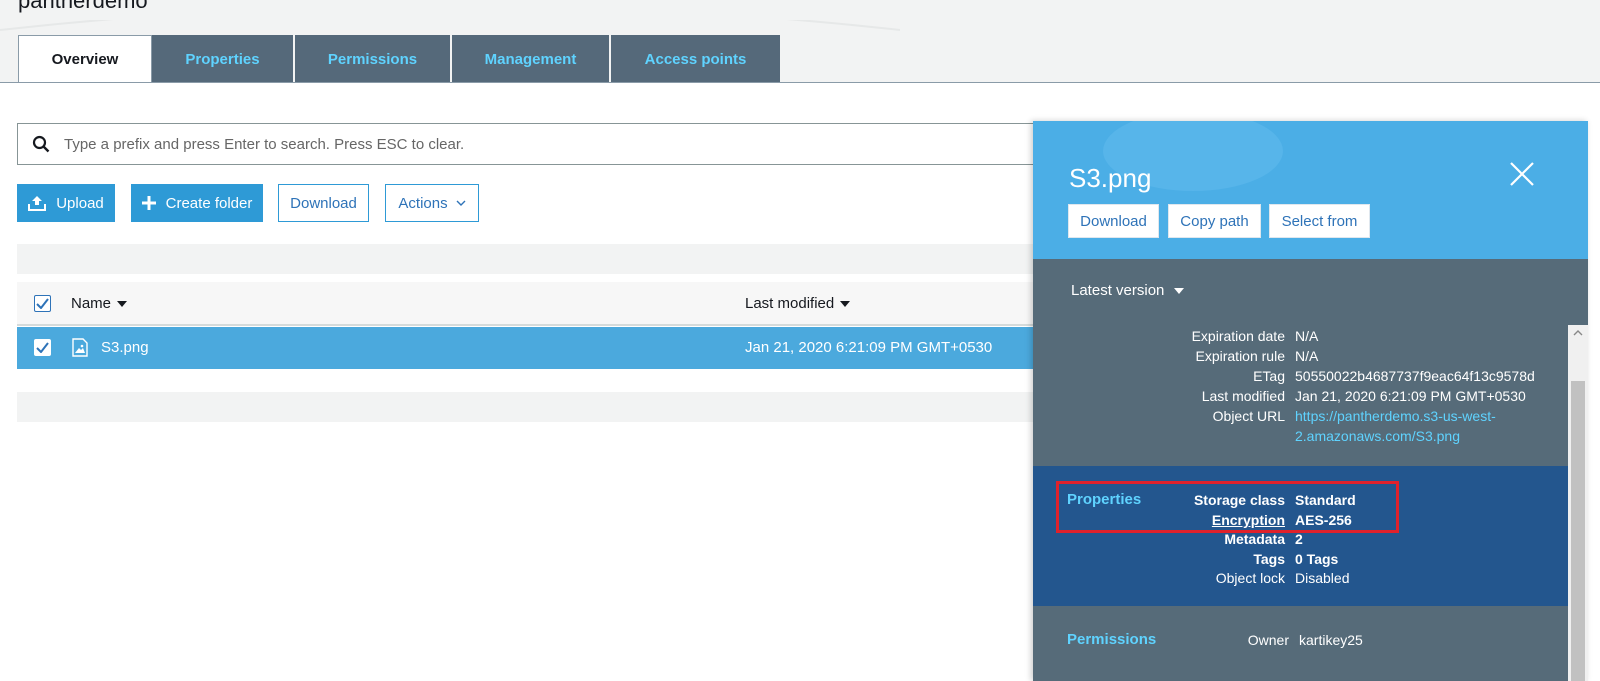 This screenshot has height=681, width=1600. Describe the element at coordinates (91, 303) in the screenshot. I see `column-name-label: Name` at that location.